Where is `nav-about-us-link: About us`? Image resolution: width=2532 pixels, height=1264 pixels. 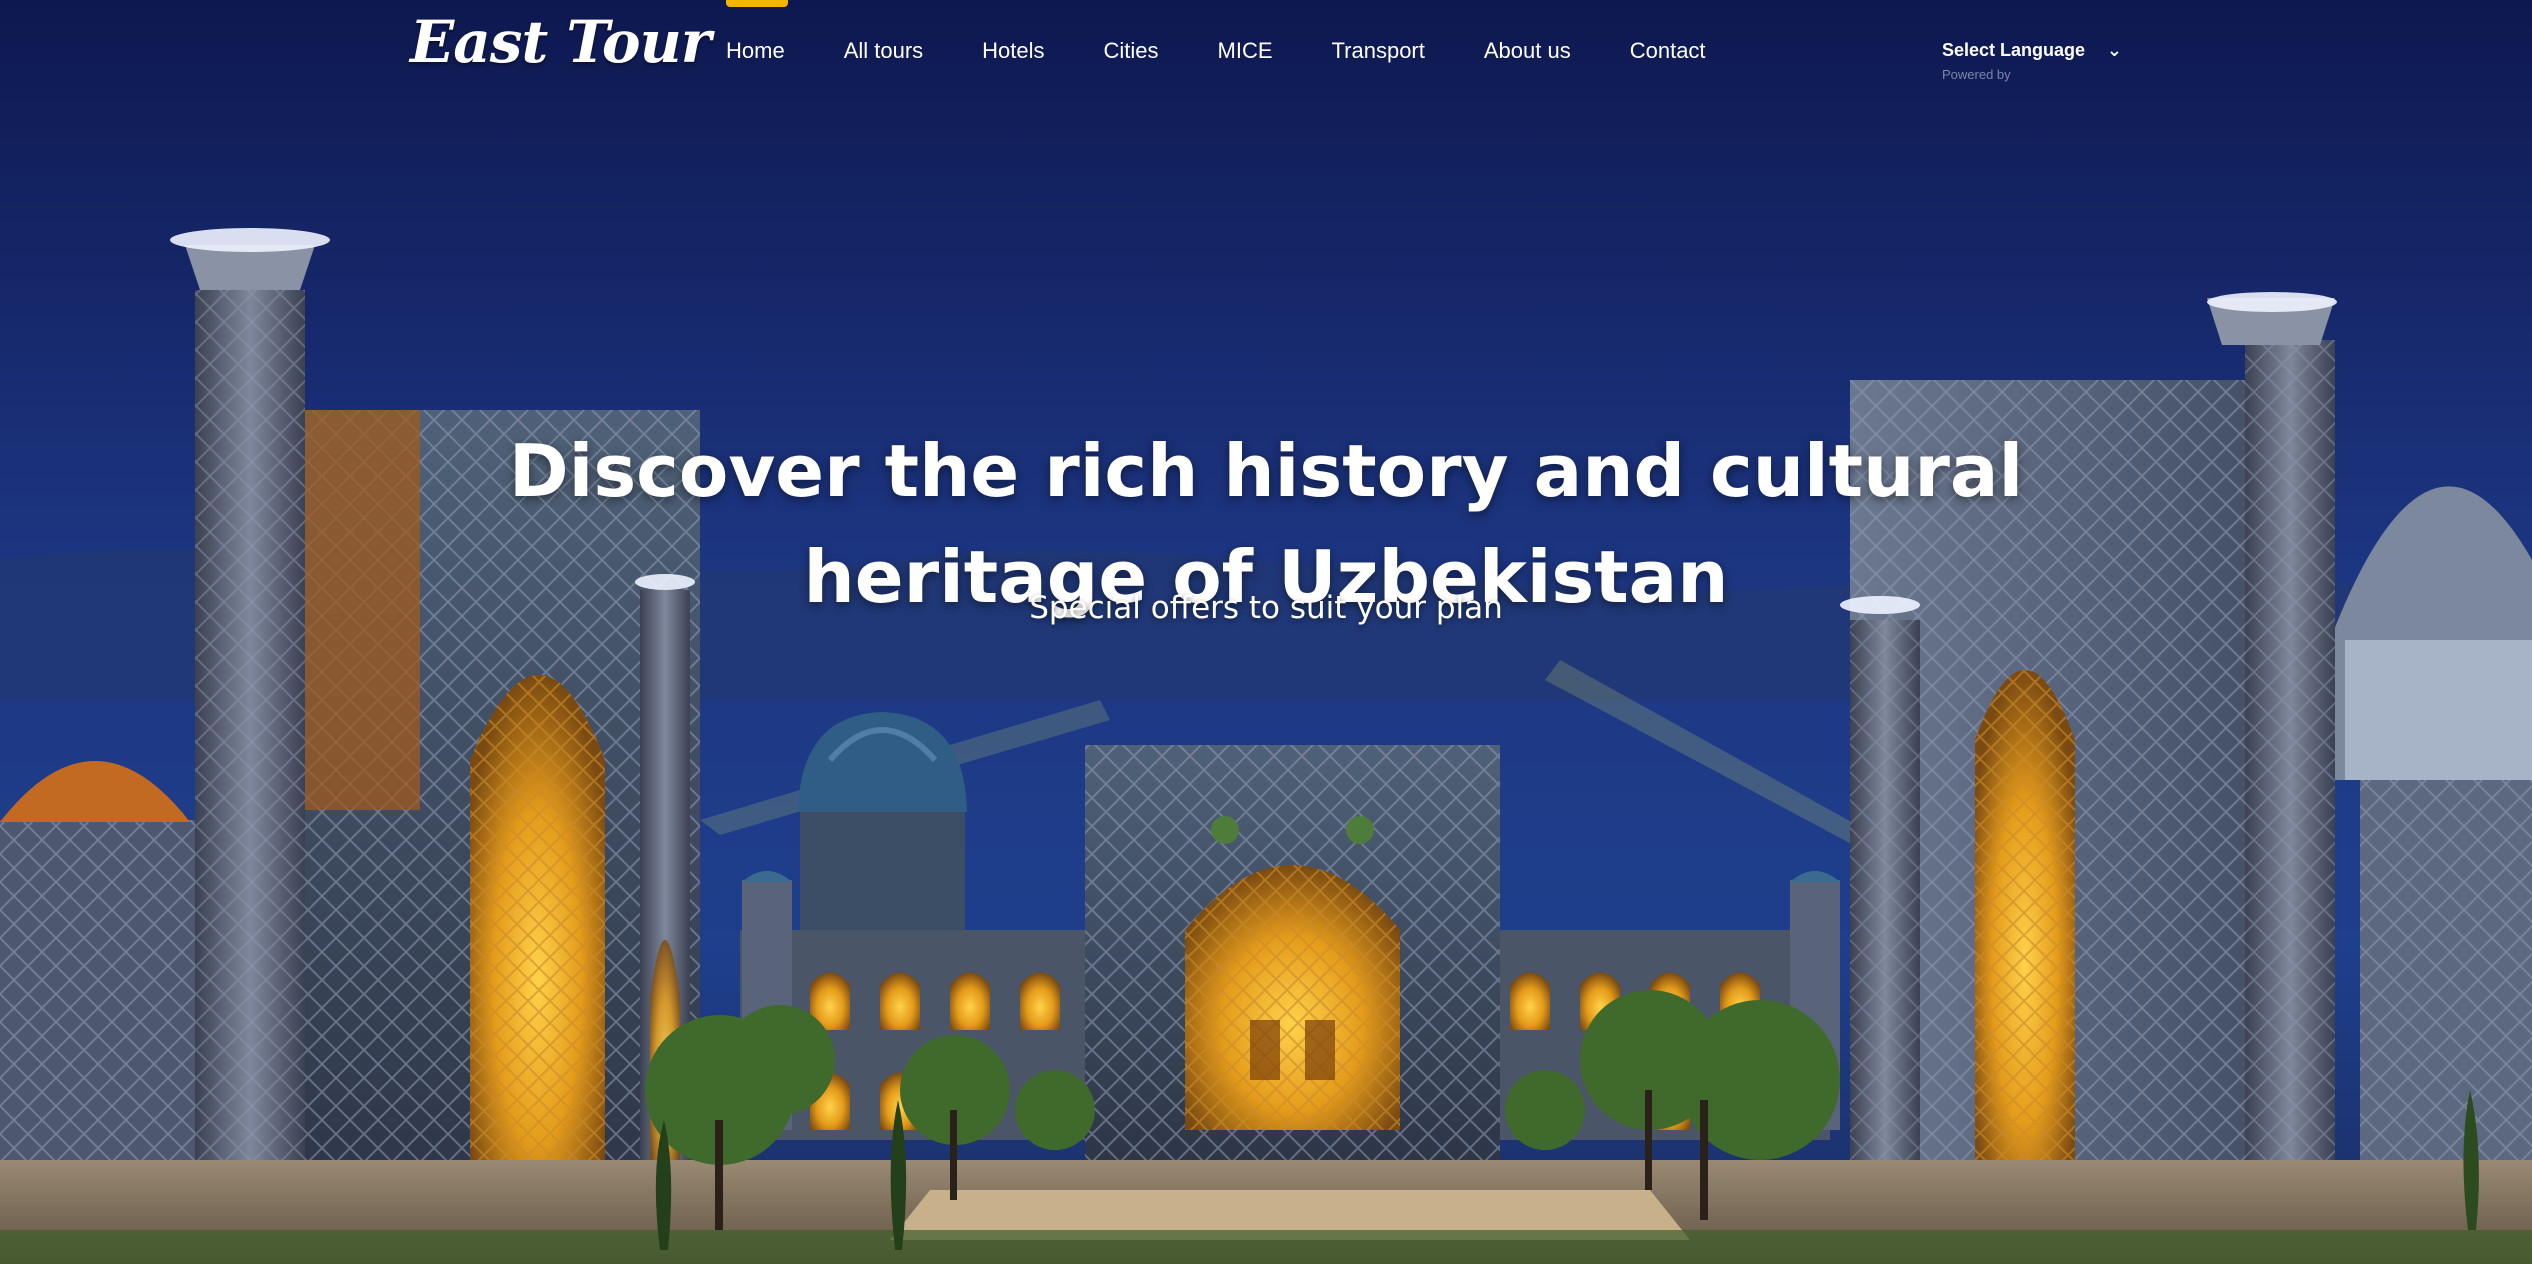 nav-about-us-link: About us is located at coordinates (1527, 32).